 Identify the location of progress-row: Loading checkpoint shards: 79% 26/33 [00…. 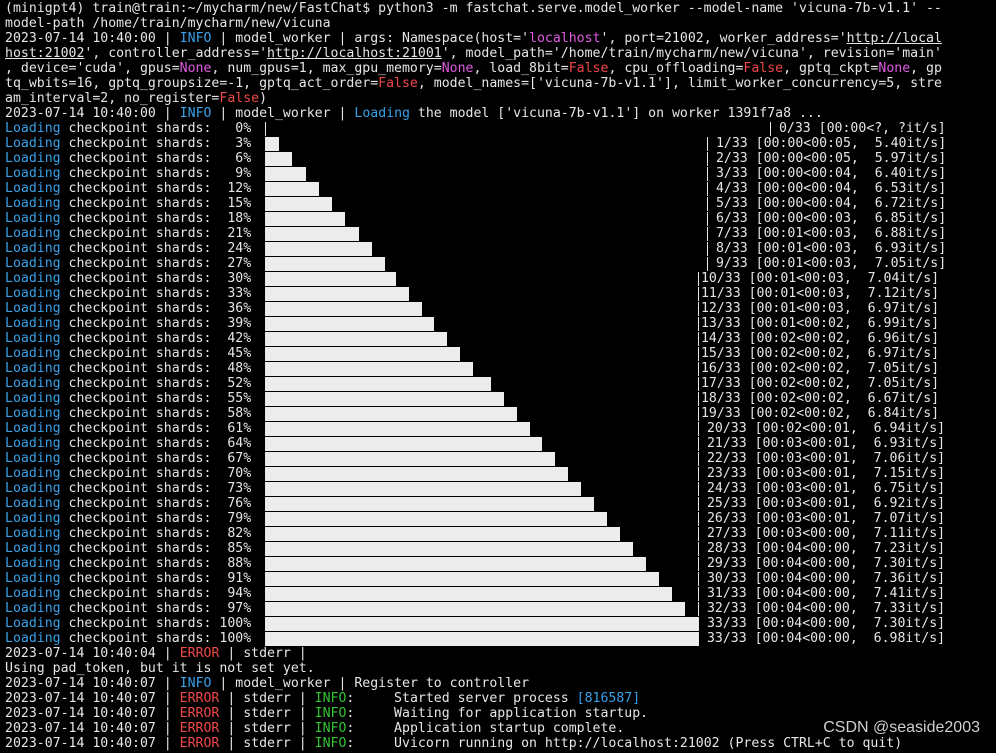
(495, 518).